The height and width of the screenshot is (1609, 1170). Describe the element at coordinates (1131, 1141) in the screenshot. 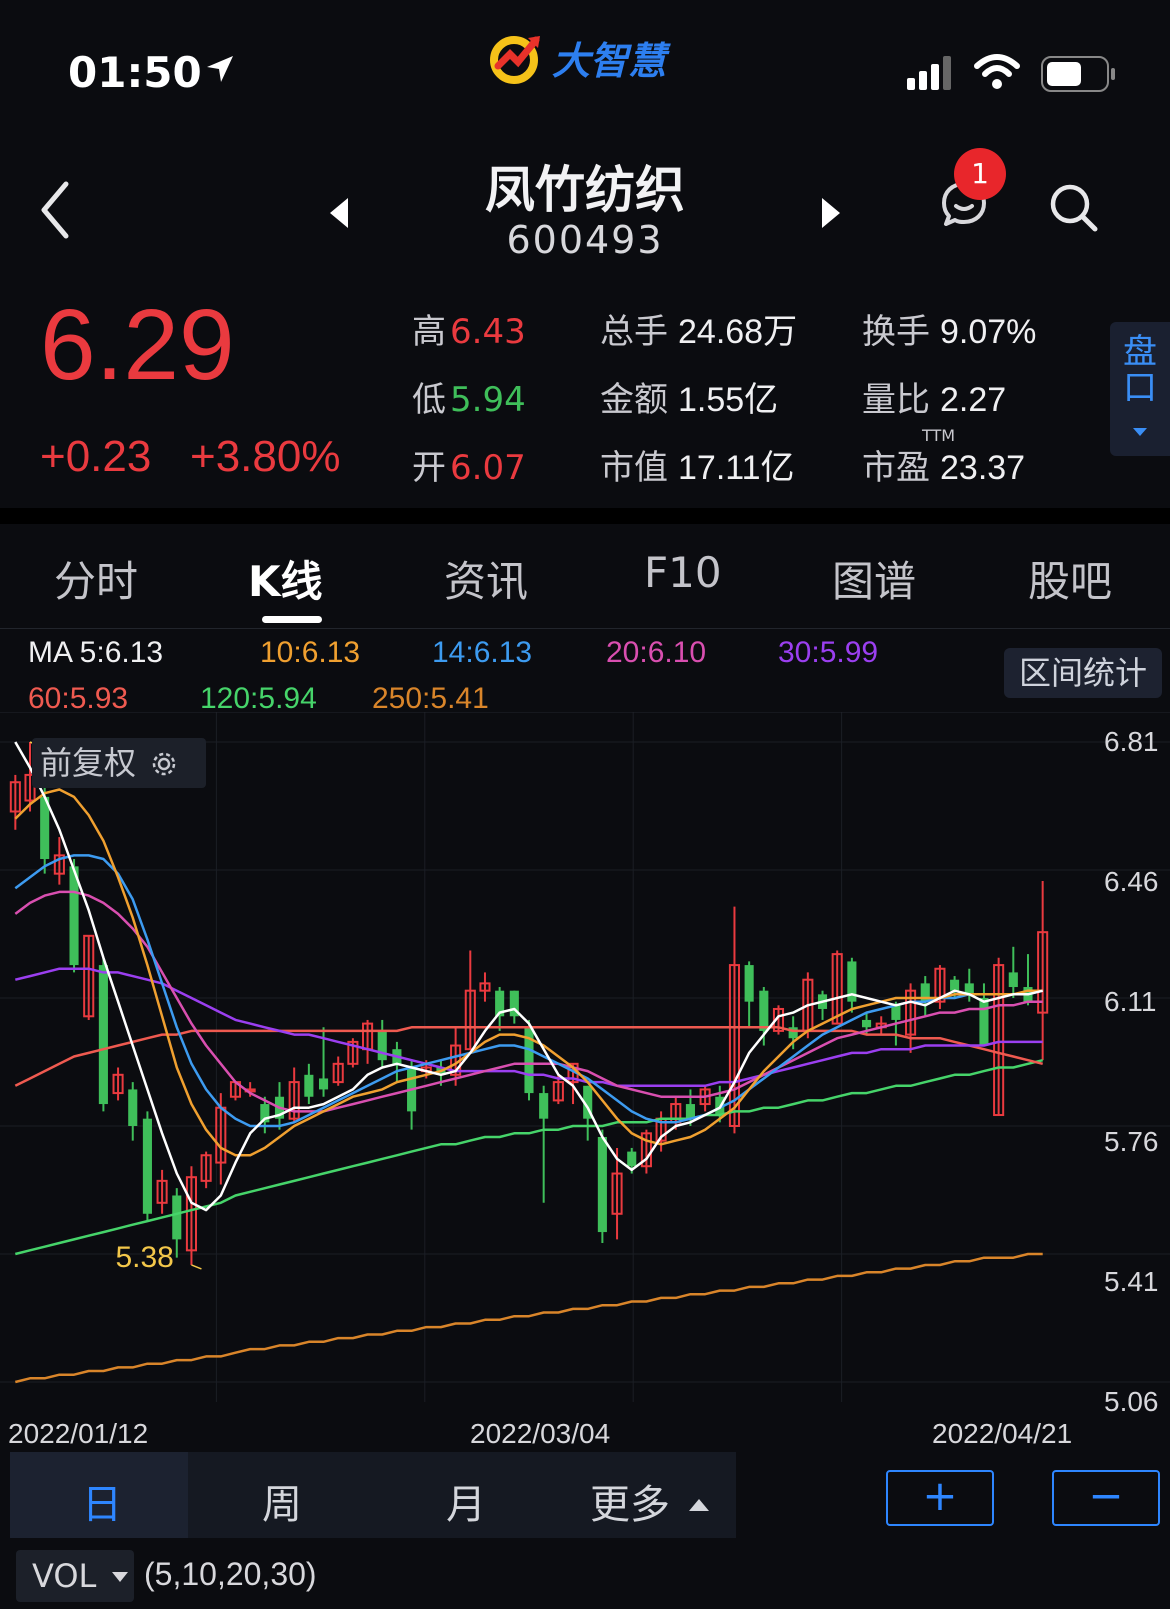

I see `y-tick-label: 5.76` at that location.